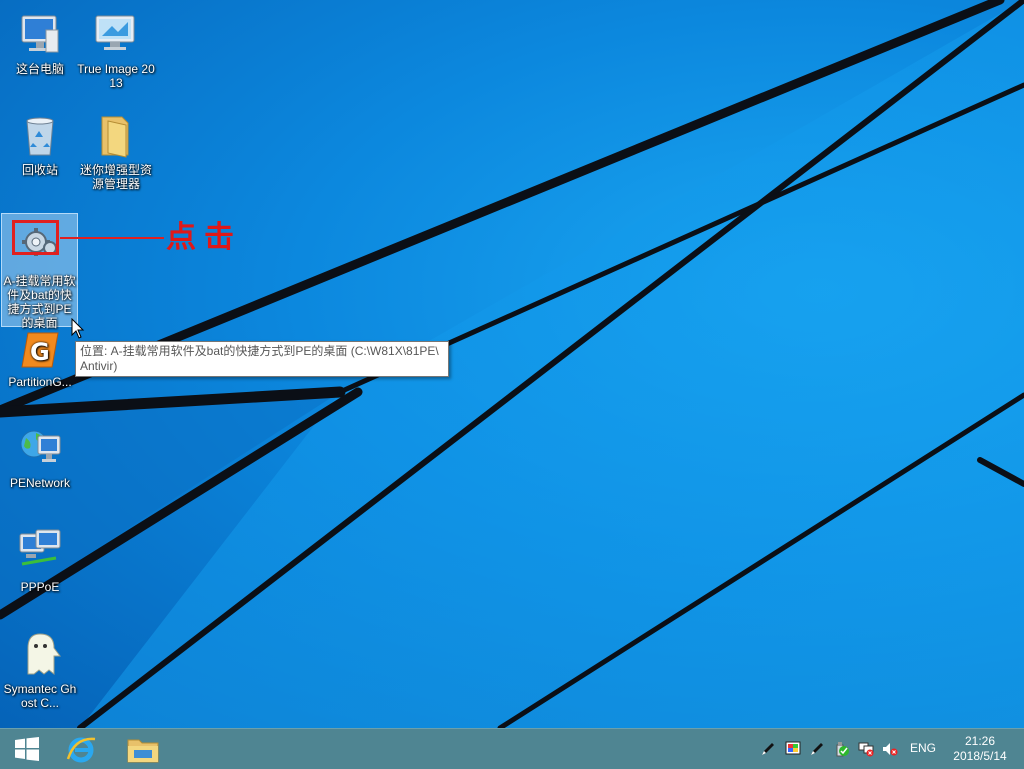 Image resolution: width=1024 pixels, height=769 pixels. I want to click on start-button, so click(27, 749).